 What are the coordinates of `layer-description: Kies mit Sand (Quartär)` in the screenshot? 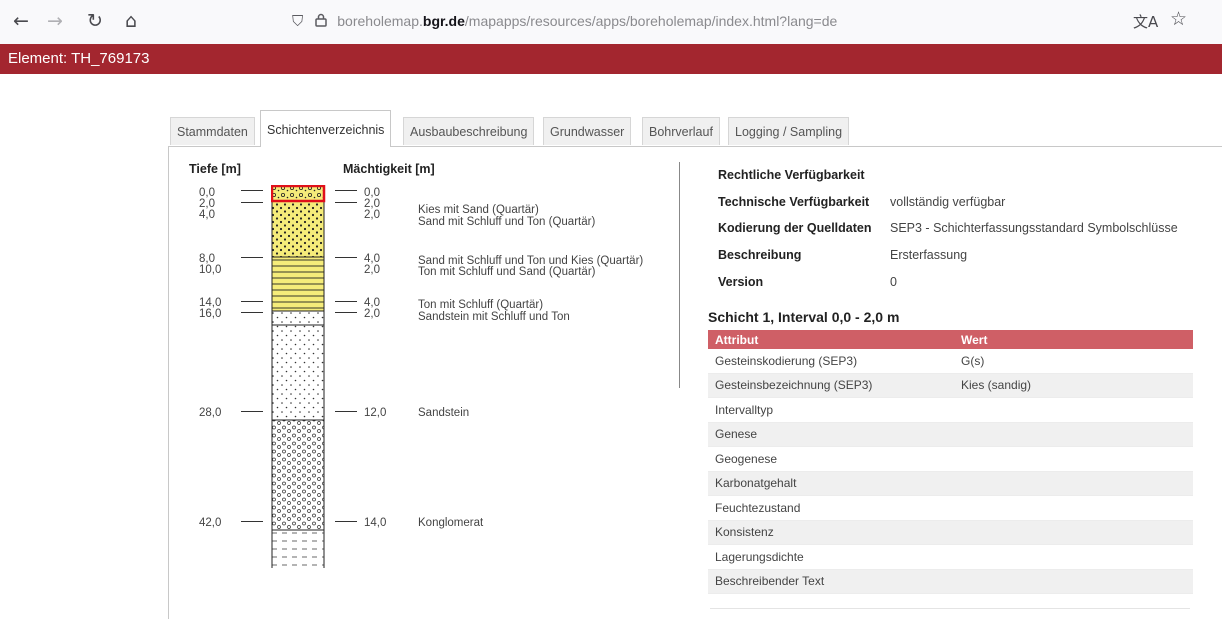 It's located at (478, 210).